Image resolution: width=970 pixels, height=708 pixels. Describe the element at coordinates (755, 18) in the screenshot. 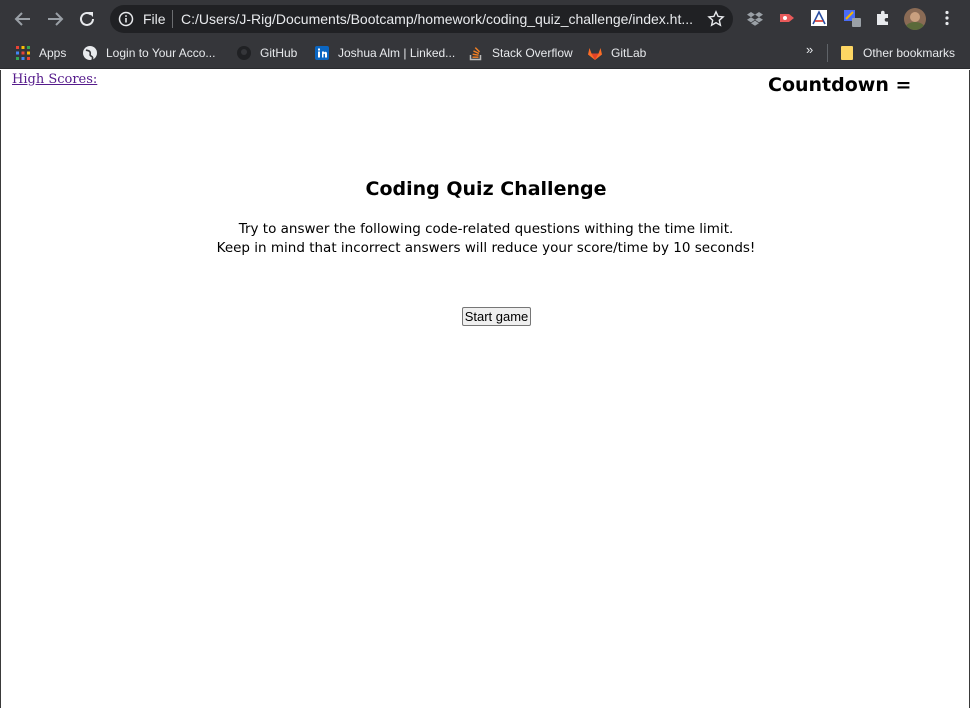

I see `dropbox-icon` at that location.